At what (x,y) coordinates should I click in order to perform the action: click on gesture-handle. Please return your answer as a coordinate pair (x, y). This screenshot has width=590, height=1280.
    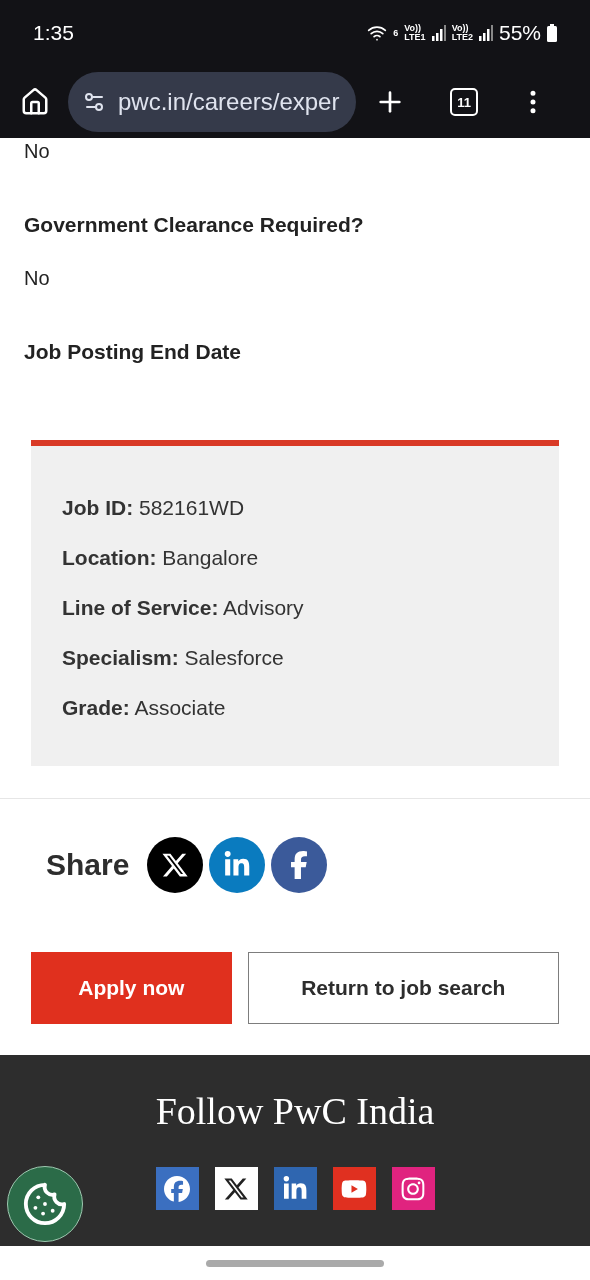
    Looking at the image, I should click on (295, 1263).